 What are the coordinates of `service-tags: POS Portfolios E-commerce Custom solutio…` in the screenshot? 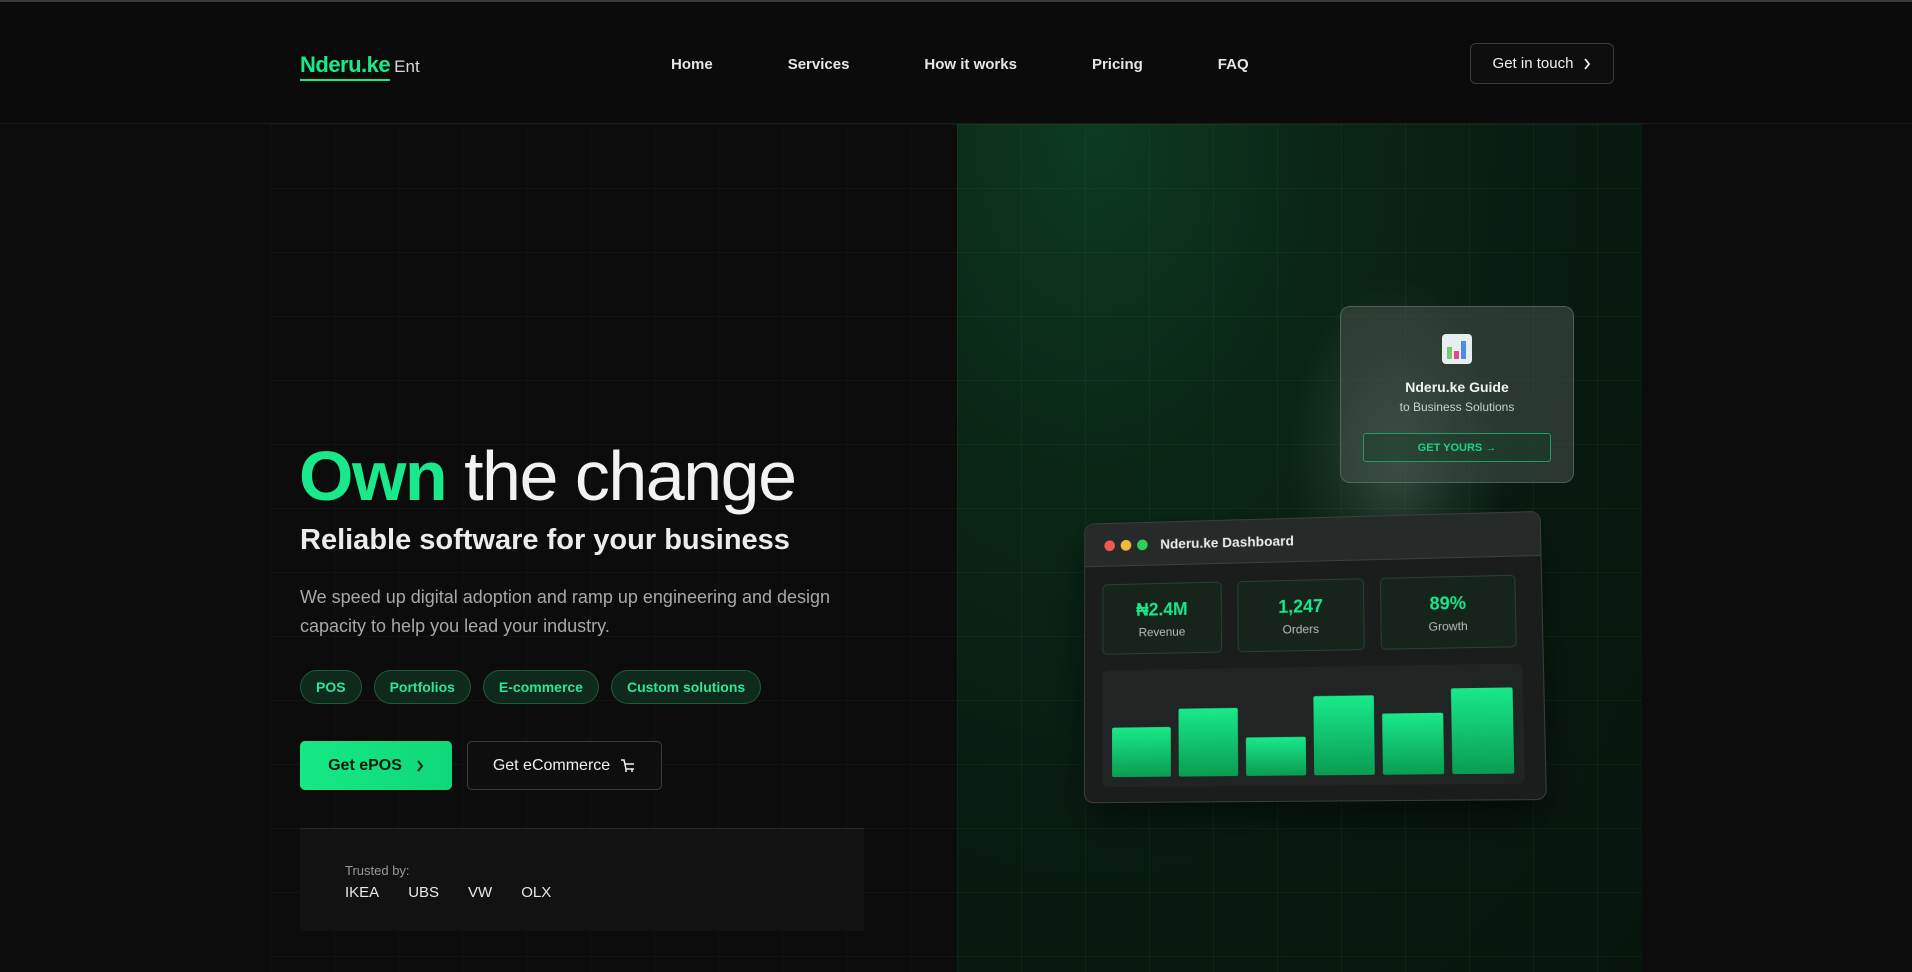 It's located at (531, 687).